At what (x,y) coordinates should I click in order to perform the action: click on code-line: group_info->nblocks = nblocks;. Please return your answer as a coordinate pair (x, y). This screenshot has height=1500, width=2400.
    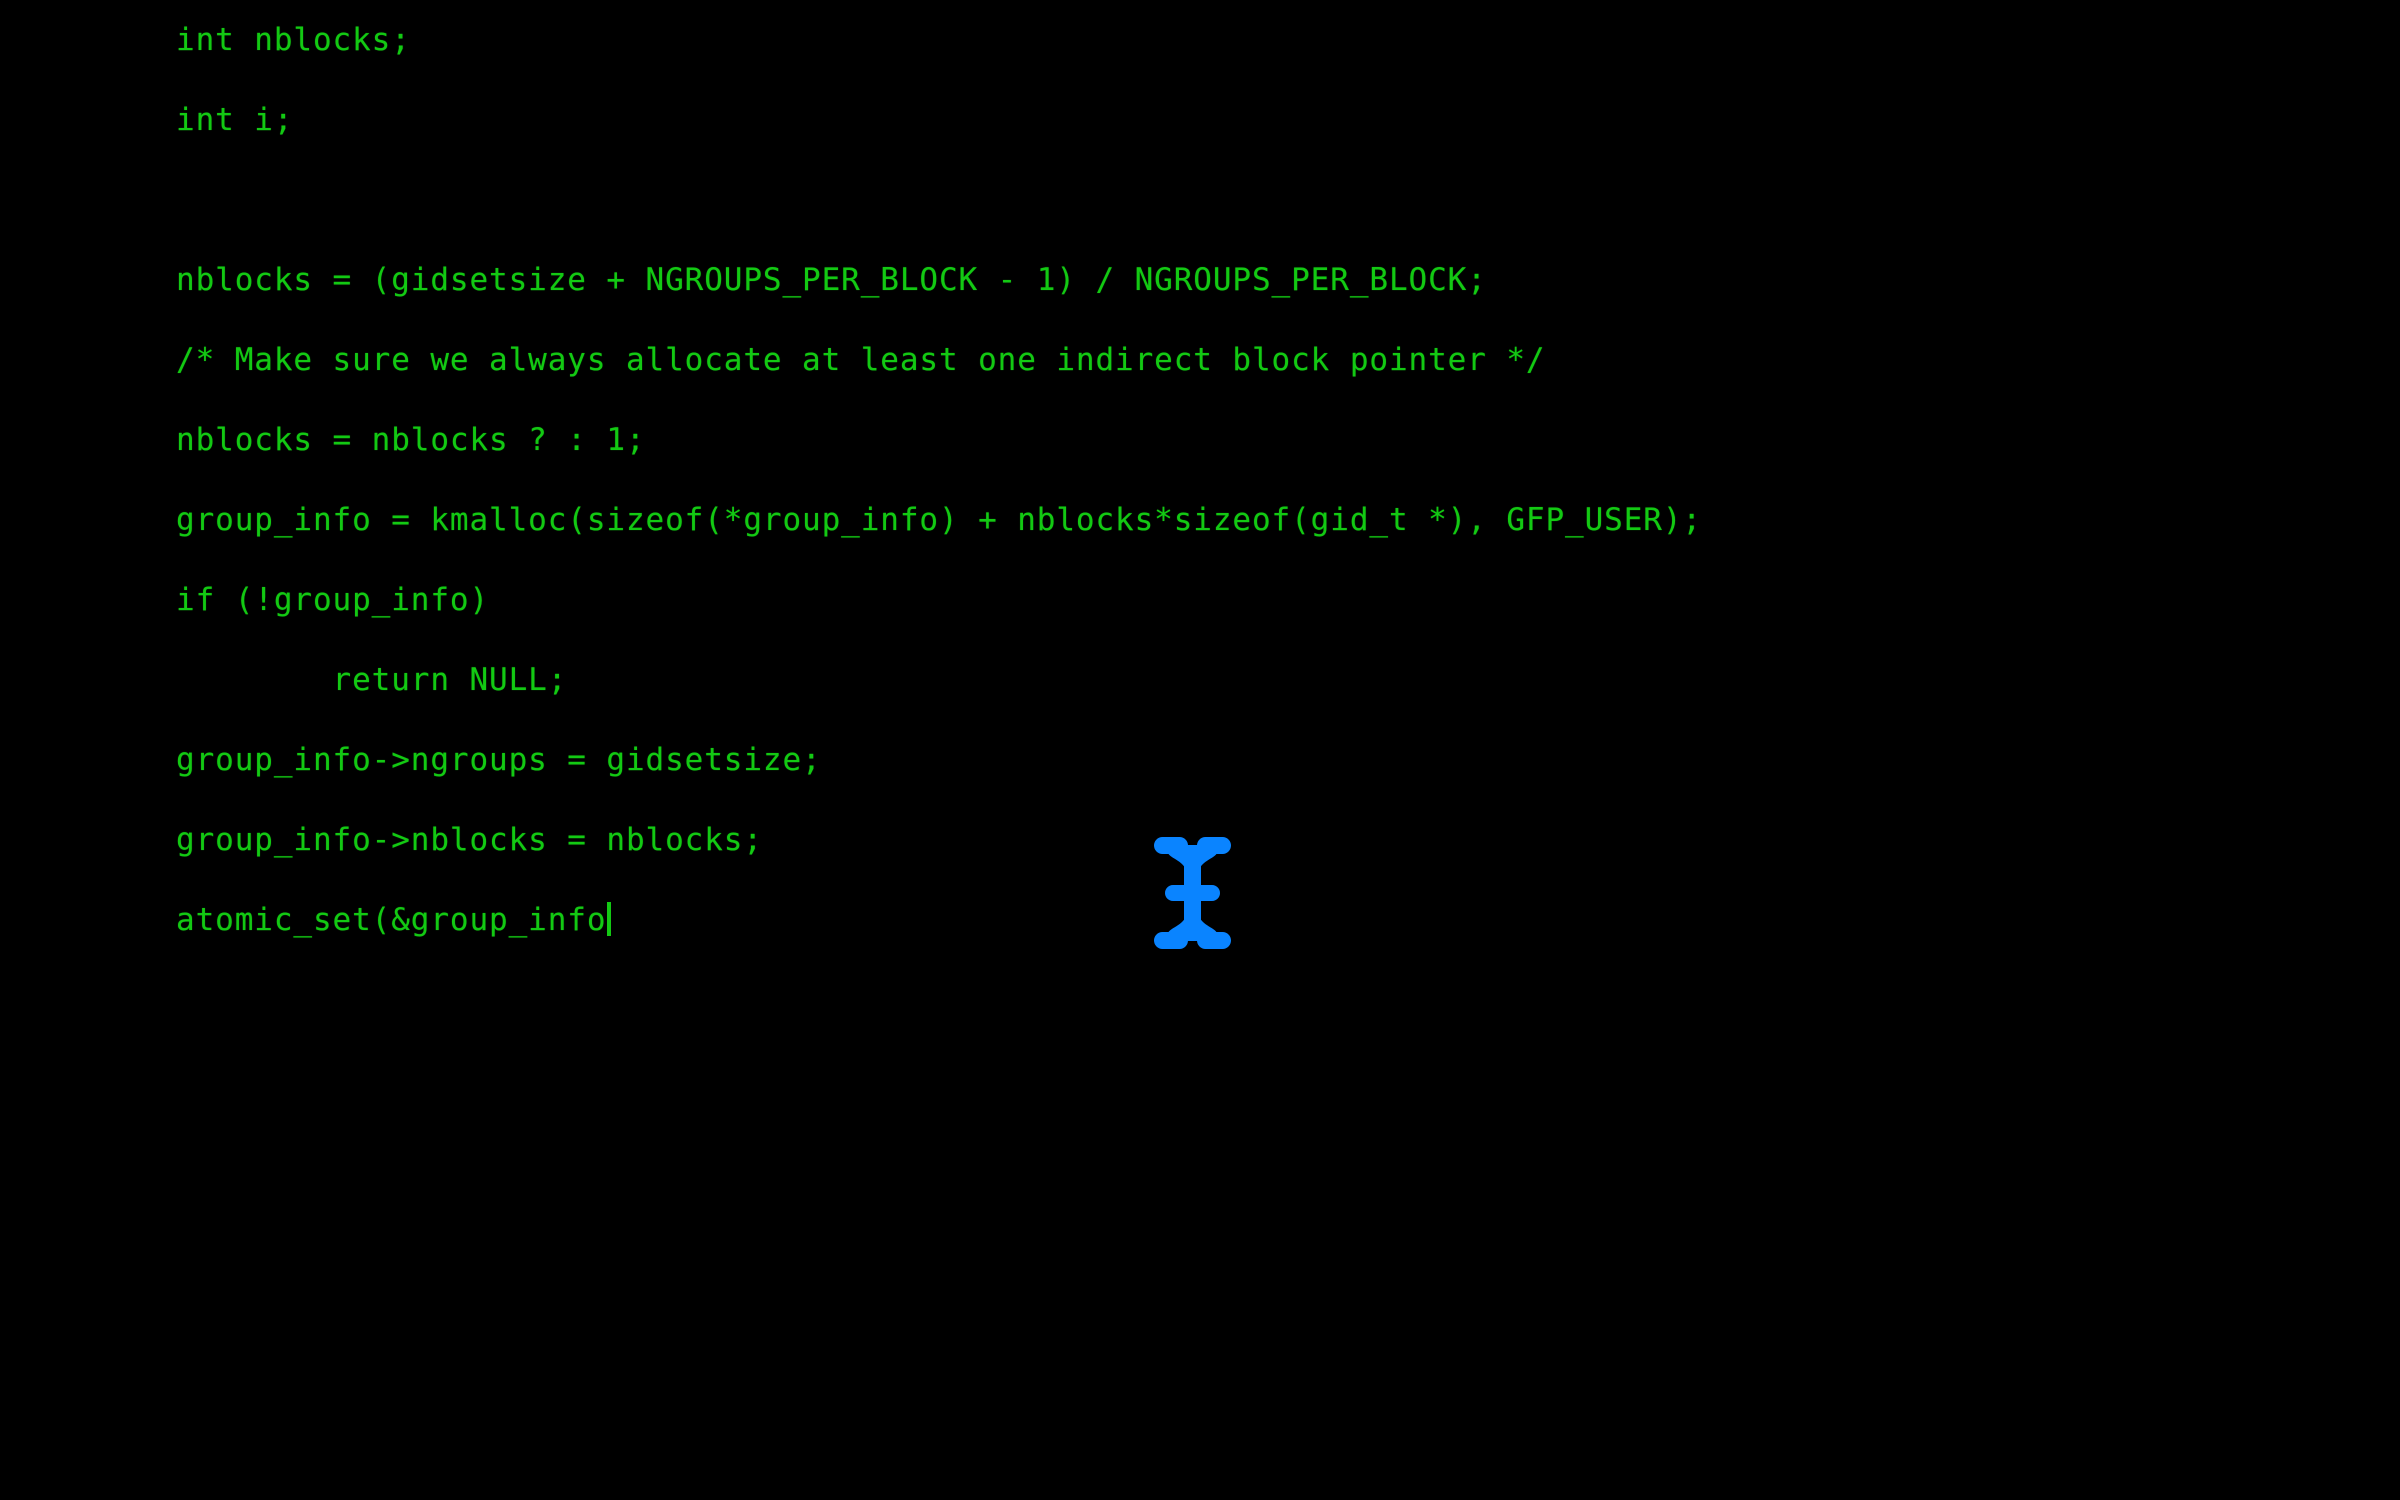
    Looking at the image, I should click on (1226, 840).